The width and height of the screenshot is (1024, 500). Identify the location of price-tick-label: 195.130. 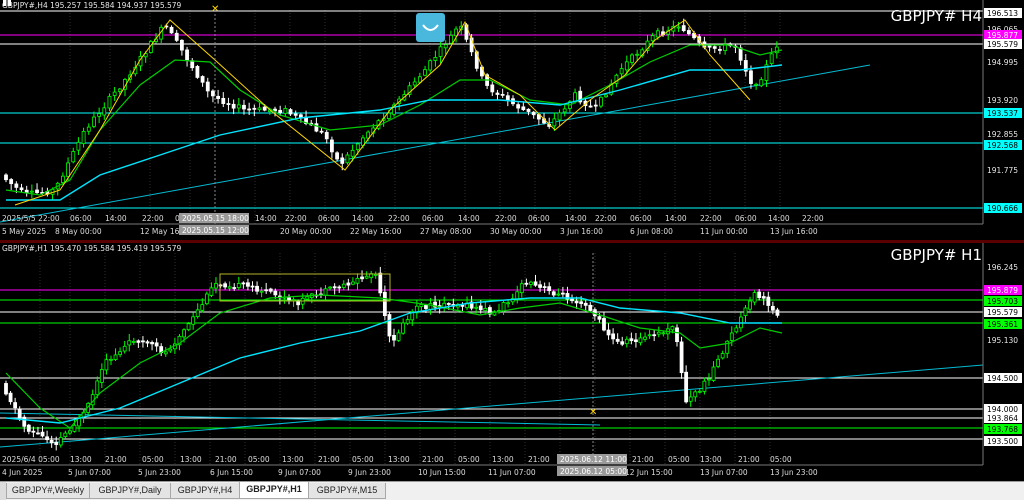
(1002, 340).